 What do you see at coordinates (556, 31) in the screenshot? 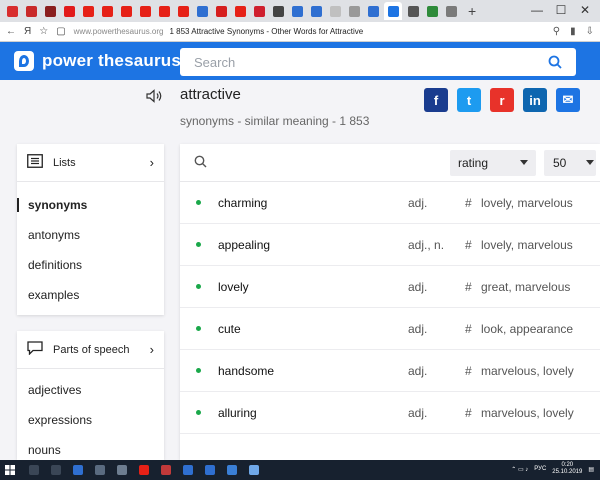
I see `key-icon: ⚲` at bounding box center [556, 31].